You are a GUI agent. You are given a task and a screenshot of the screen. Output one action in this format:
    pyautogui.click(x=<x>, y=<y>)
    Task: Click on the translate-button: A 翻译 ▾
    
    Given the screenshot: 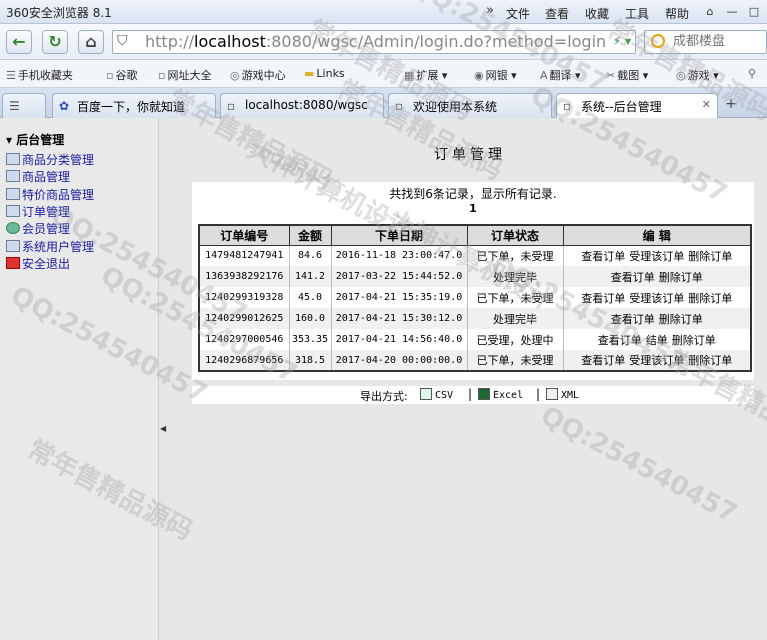 What is the action you would take?
    pyautogui.click(x=560, y=75)
    